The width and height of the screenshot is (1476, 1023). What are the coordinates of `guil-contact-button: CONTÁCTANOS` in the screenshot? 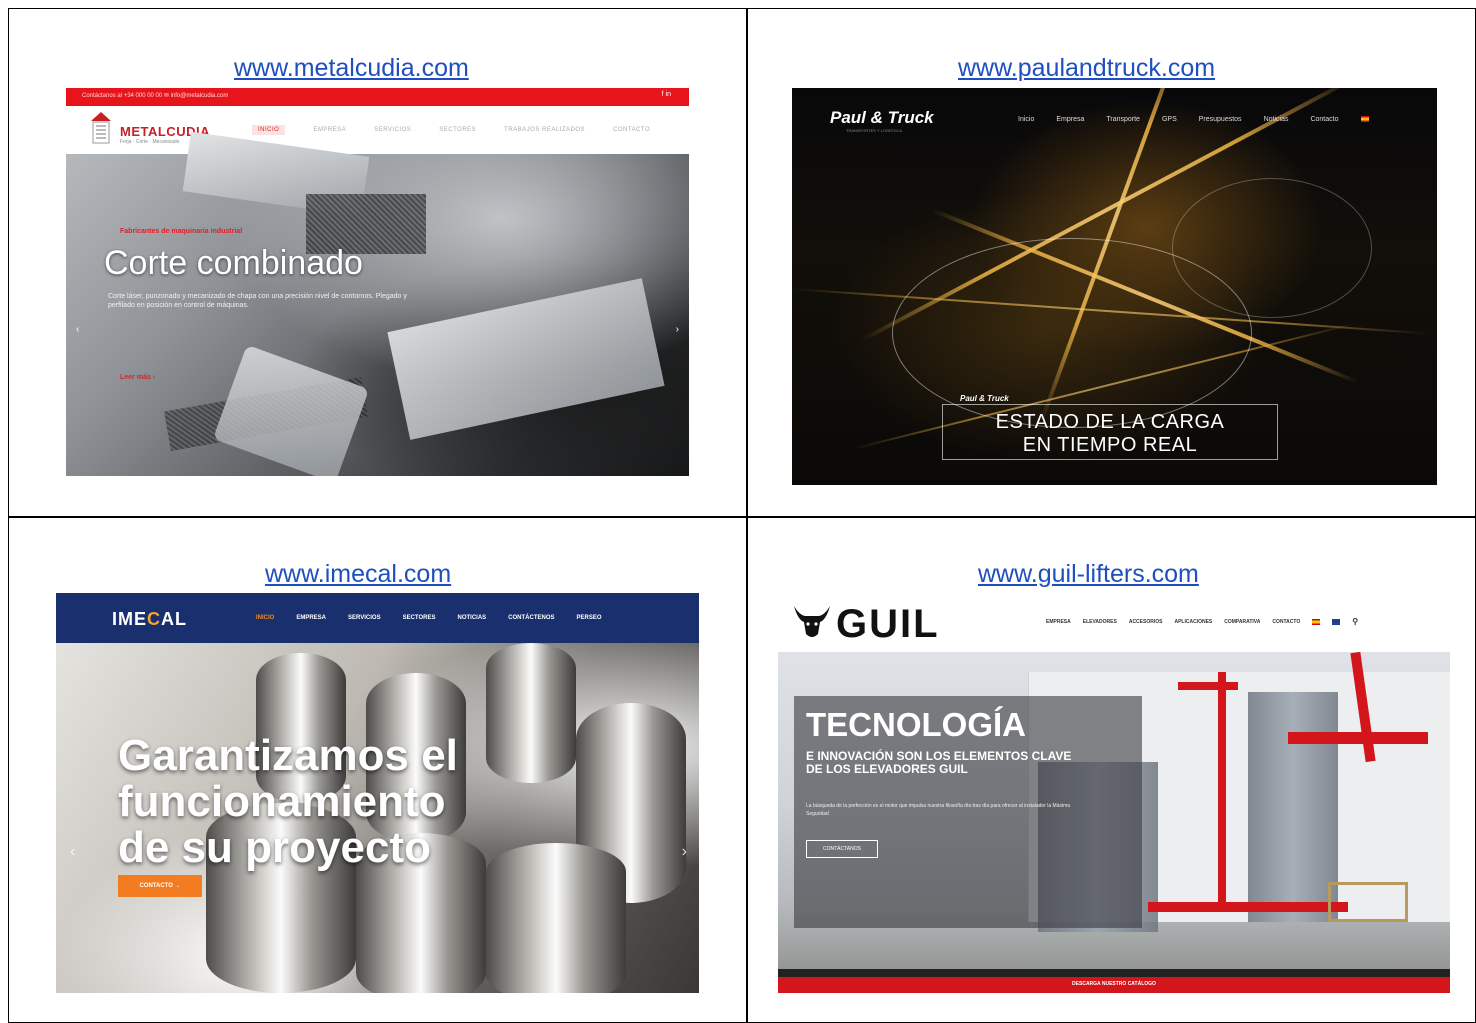 It's located at (842, 849).